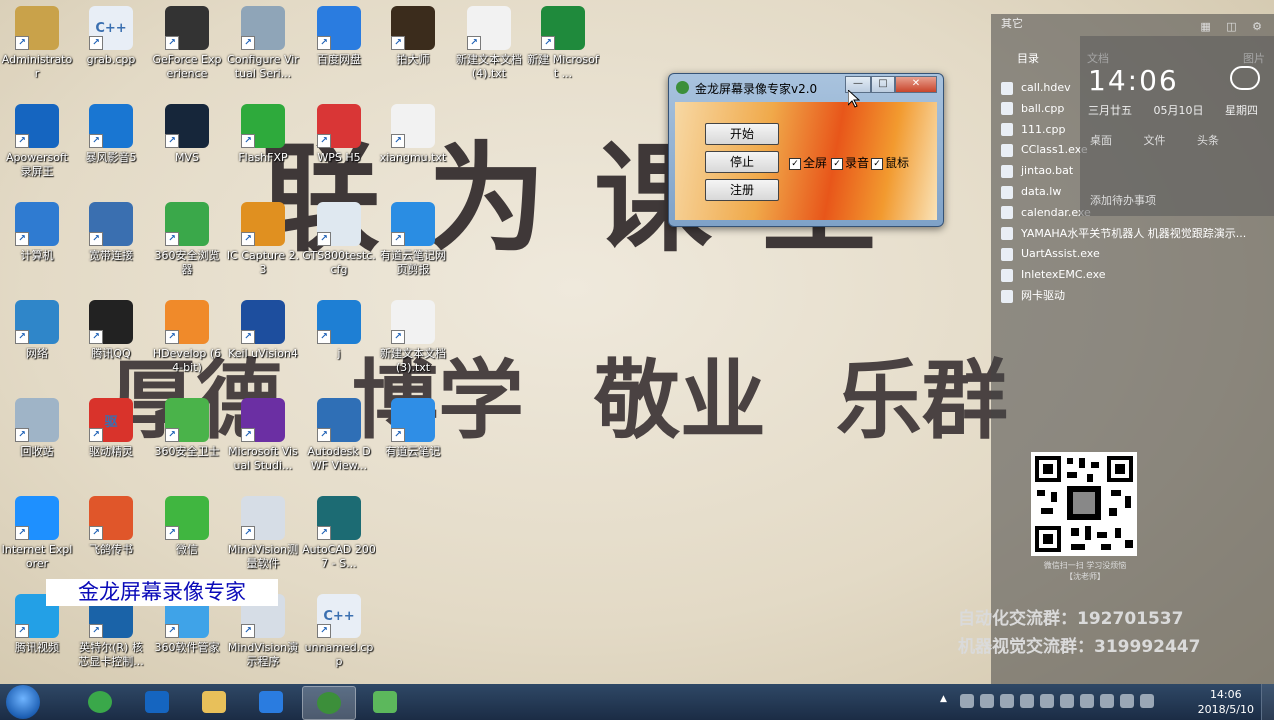  What do you see at coordinates (37, 232) in the screenshot?
I see `desktop-icon: ↗ 计算机` at bounding box center [37, 232].